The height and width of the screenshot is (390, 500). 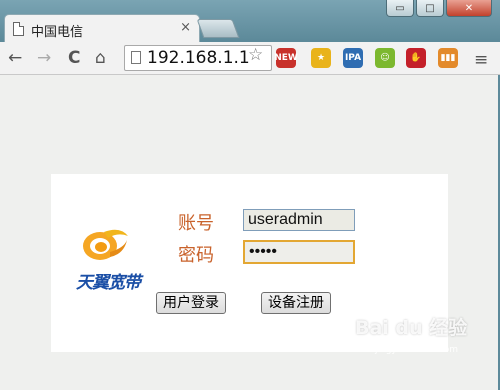 I want to click on back-icon: ←, so click(x=15, y=58).